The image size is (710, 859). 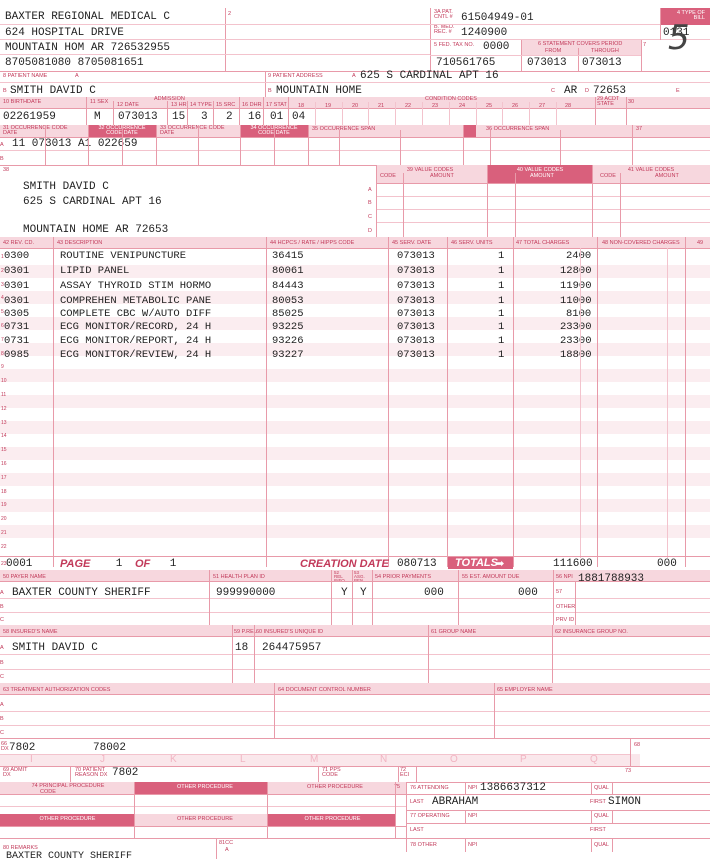 I want to click on occurrence31-label: 31 OCCURRENCE CODE DATE, so click(x=35, y=130).